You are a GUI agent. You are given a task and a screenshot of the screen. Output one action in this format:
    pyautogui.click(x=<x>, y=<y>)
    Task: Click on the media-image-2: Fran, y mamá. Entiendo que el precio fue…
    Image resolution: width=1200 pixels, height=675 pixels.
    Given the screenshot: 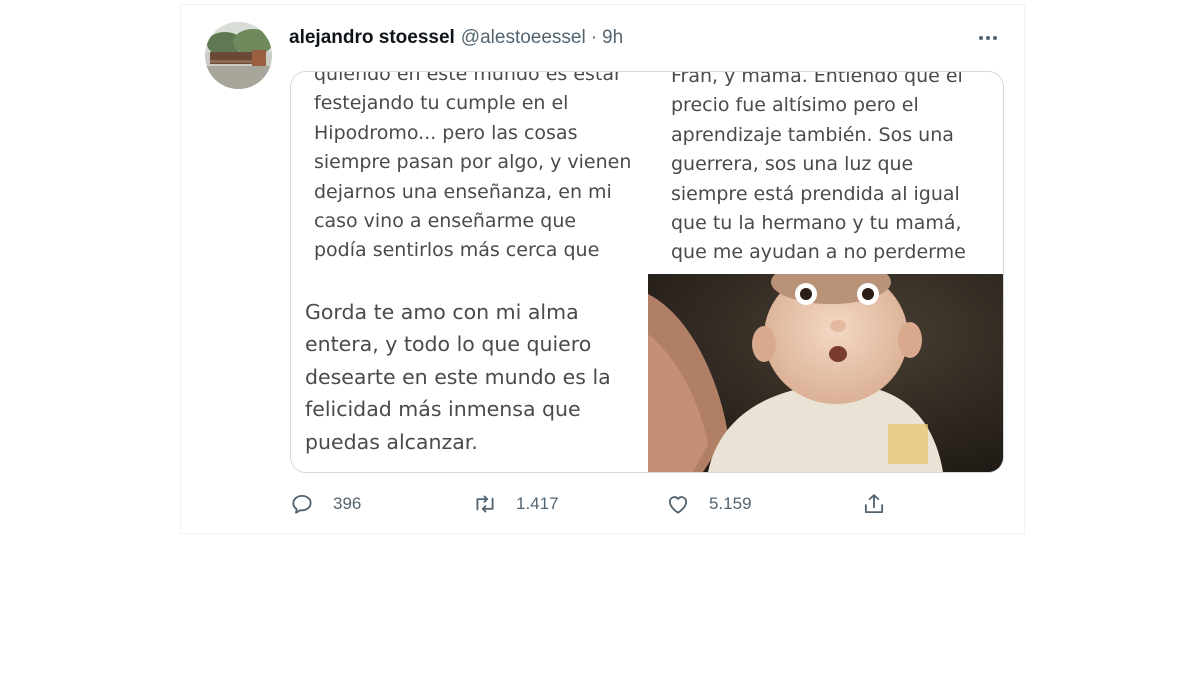 What is the action you would take?
    pyautogui.click(x=825, y=172)
    